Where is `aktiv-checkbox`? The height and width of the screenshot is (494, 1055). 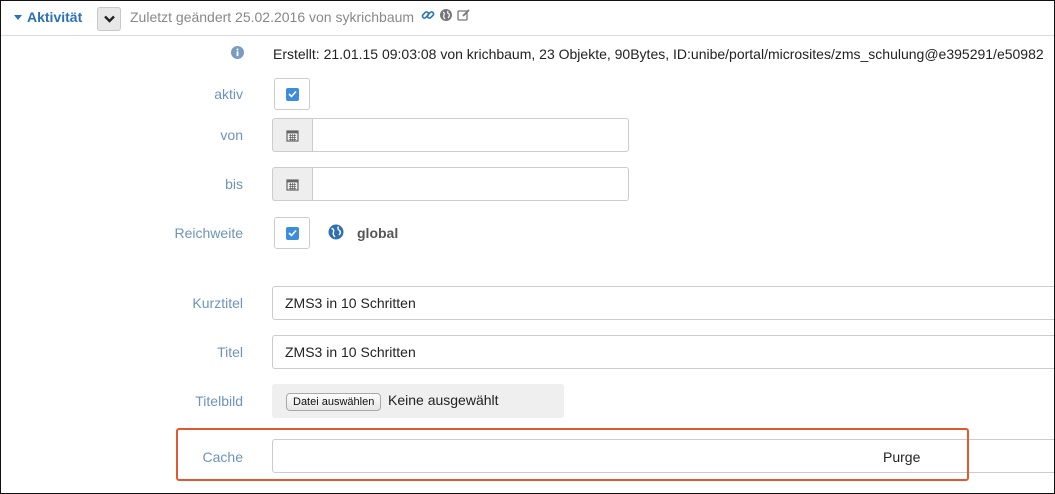 aktiv-checkbox is located at coordinates (292, 94).